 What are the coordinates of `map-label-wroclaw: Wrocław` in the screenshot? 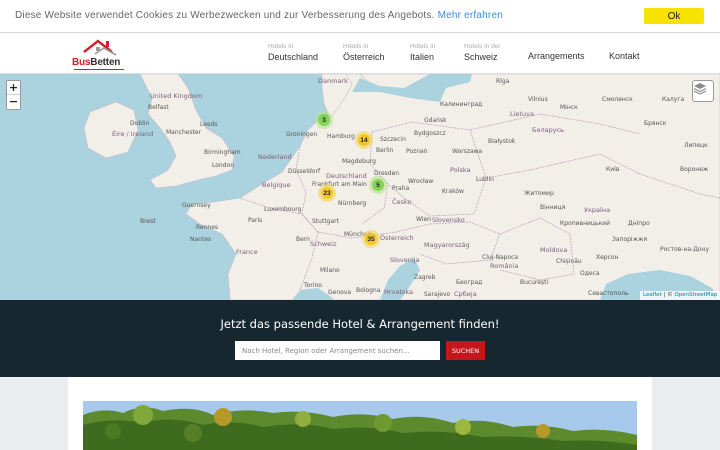 It's located at (421, 181).